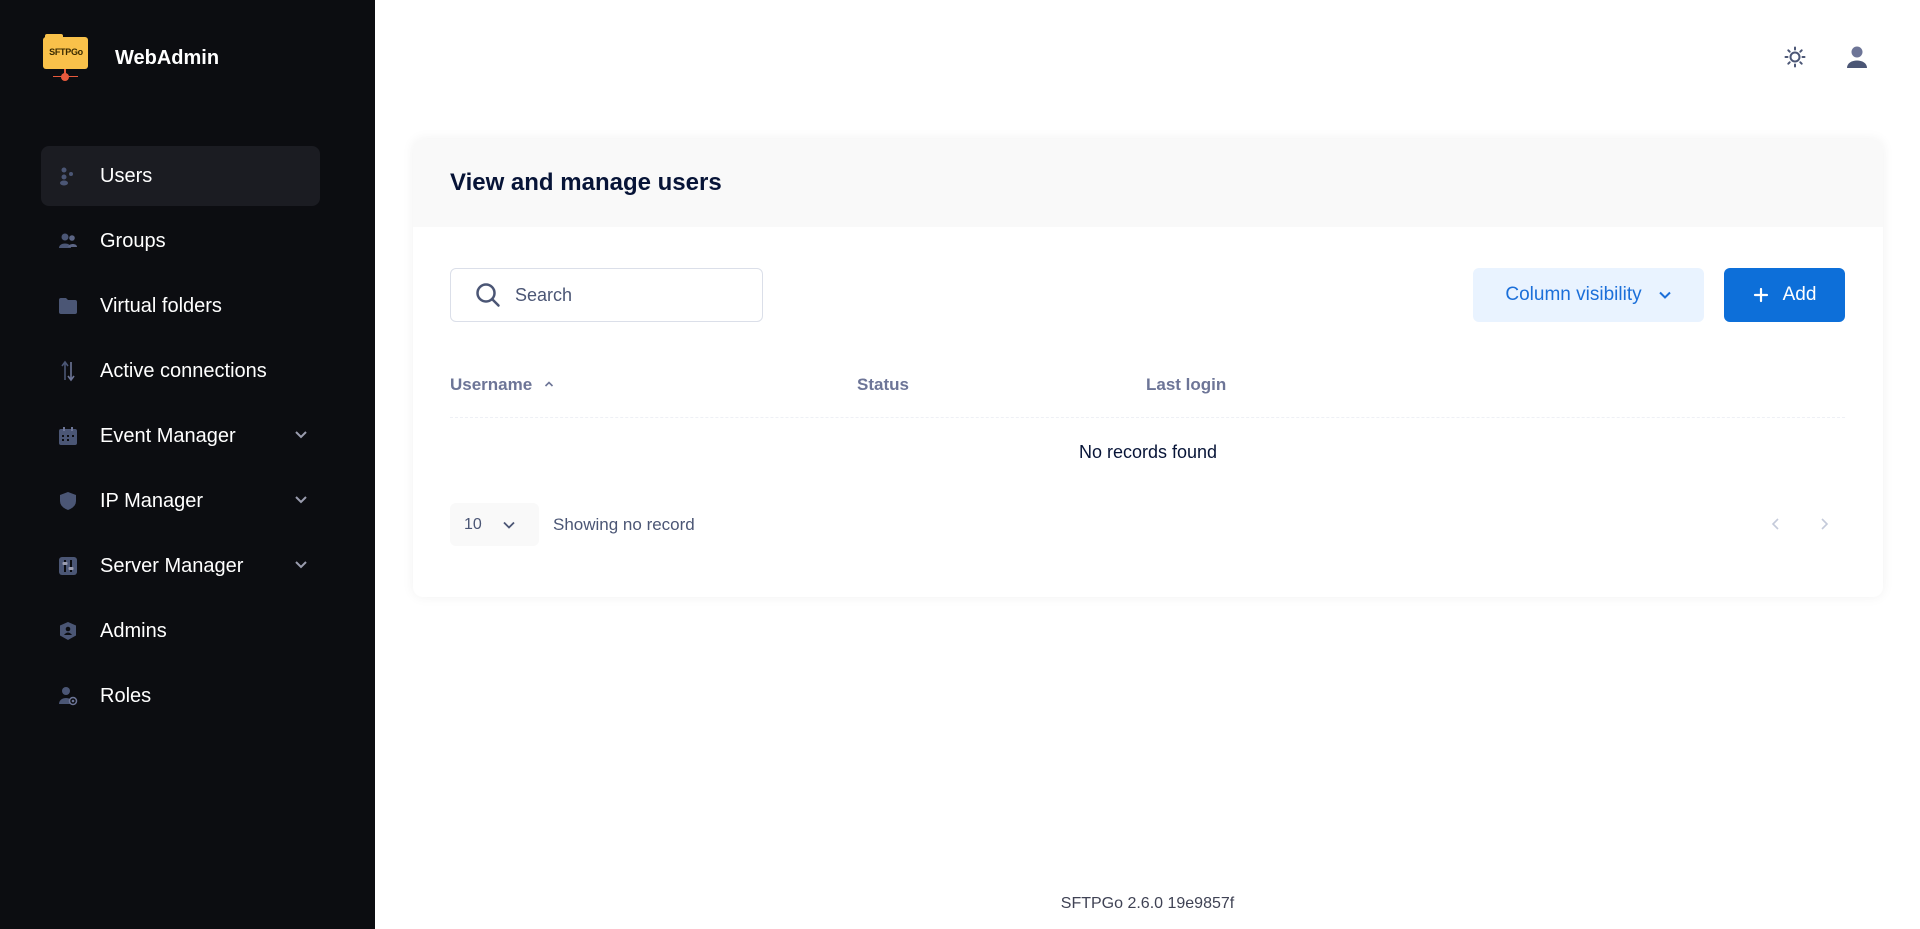 The image size is (1920, 929). I want to click on sun-icon, so click(1795, 57).